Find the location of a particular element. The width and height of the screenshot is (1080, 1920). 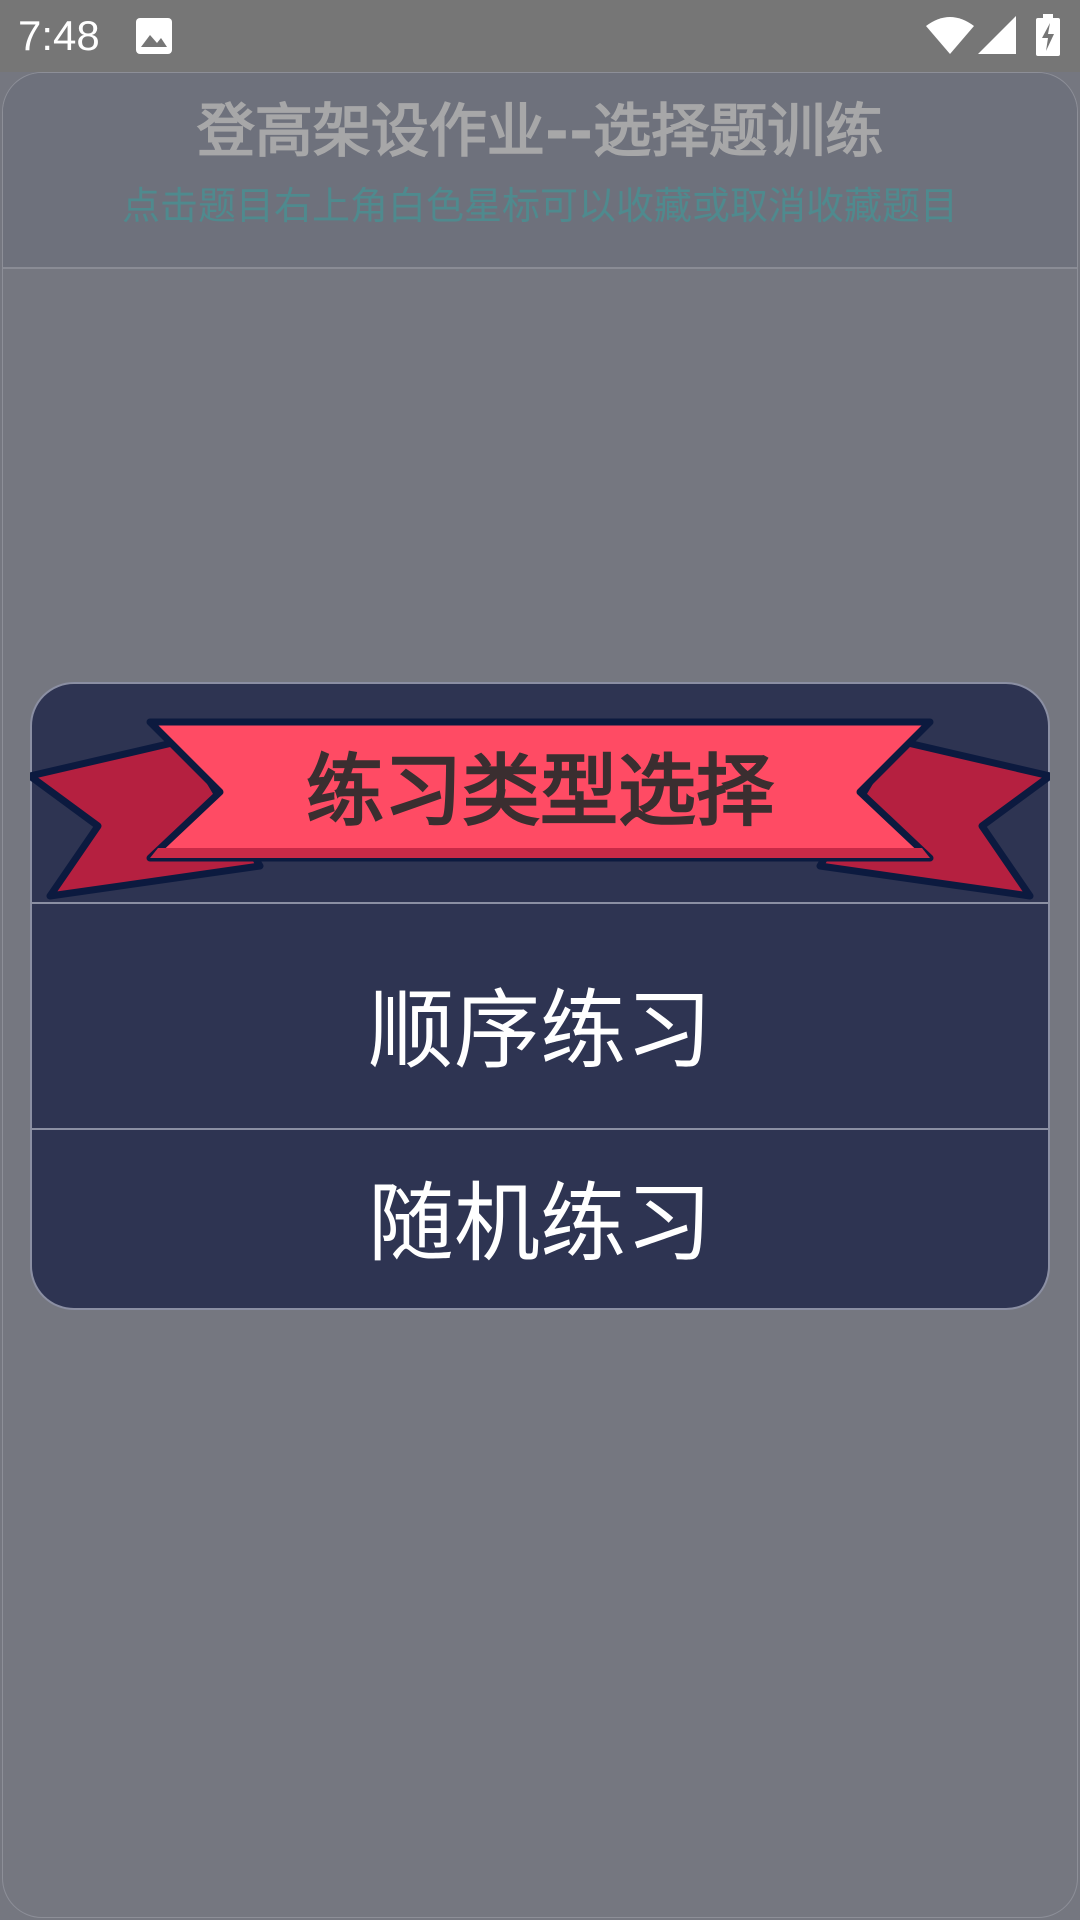

dialog-divider is located at coordinates (540, 903).